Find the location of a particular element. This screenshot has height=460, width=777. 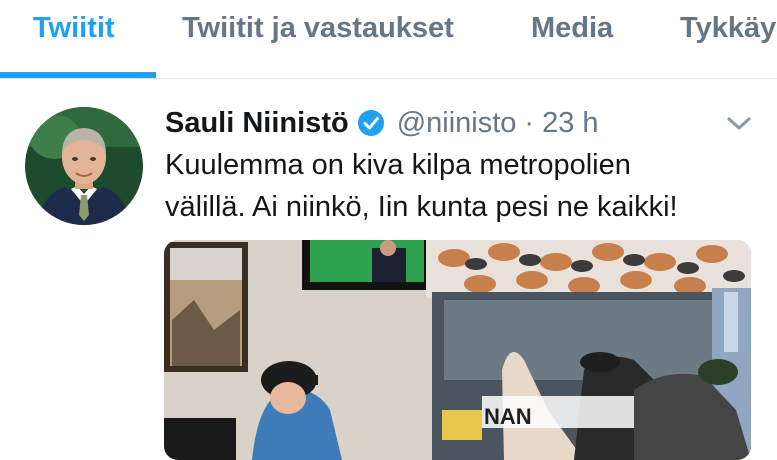

avatar-portrait is located at coordinates (84, 166).